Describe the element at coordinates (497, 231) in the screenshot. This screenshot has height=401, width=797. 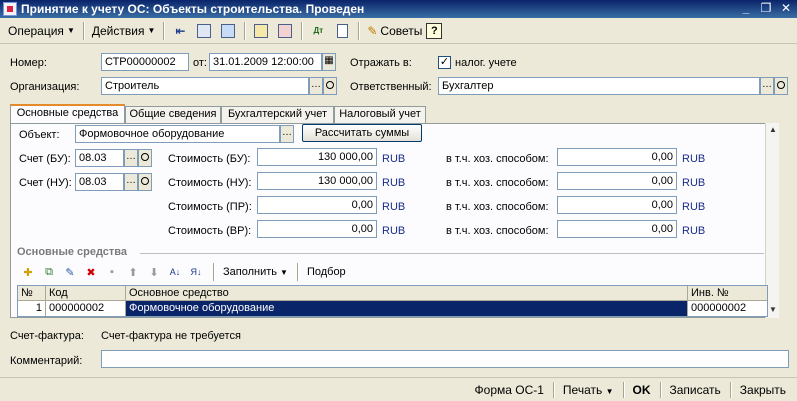
I see `hoz-vr-label: в т.ч. хоз. способом:` at that location.